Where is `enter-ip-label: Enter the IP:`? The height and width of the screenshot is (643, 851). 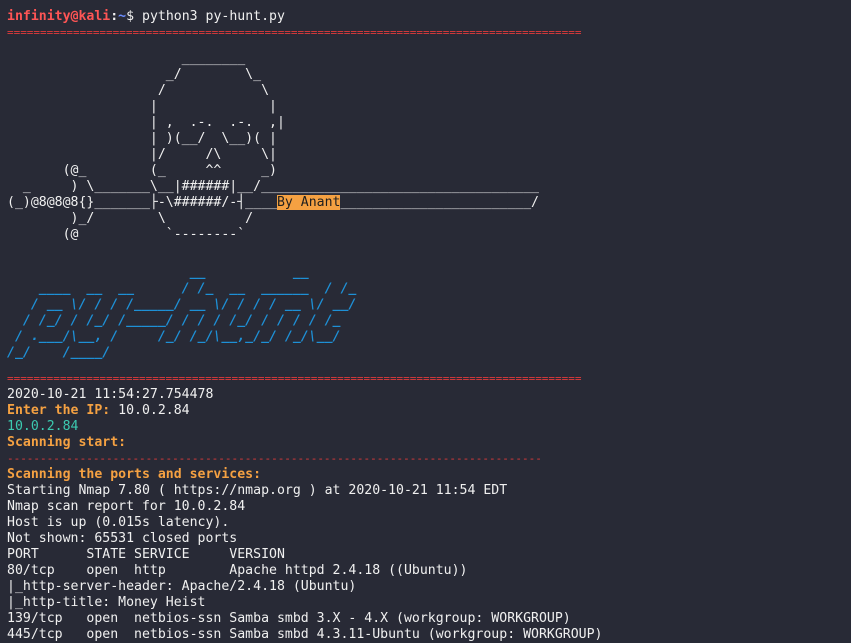
enter-ip-label: Enter the IP: is located at coordinates (59, 410).